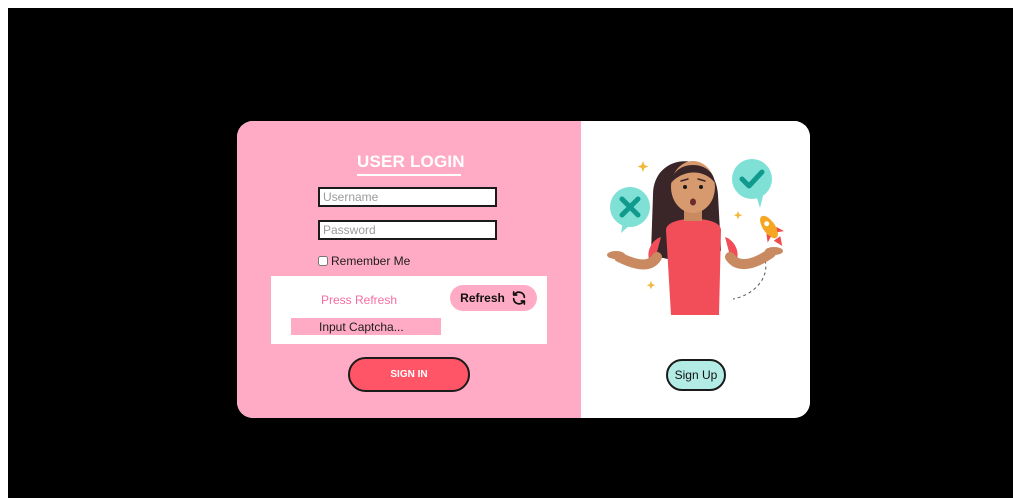 The height and width of the screenshot is (498, 1013). Describe the element at coordinates (482, 298) in the screenshot. I see `refresh-label: Refresh` at that location.